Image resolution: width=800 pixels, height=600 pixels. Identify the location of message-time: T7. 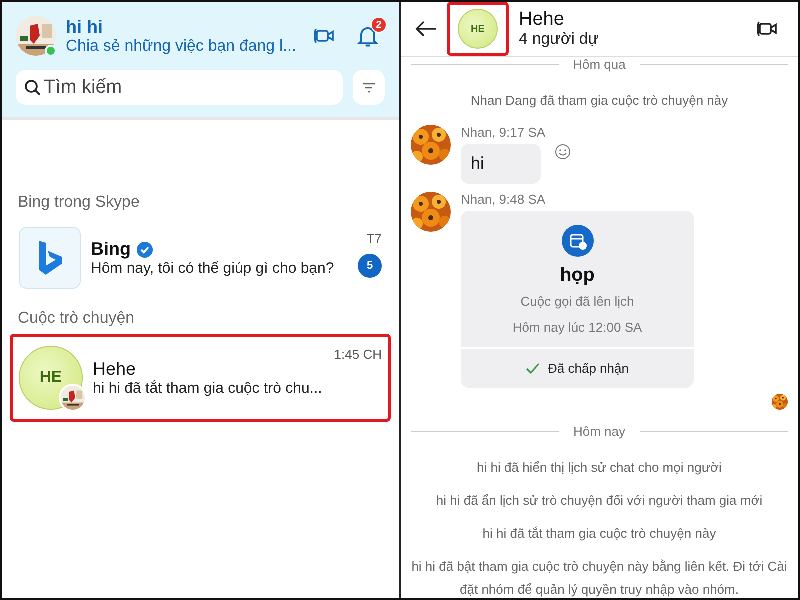
(374, 238).